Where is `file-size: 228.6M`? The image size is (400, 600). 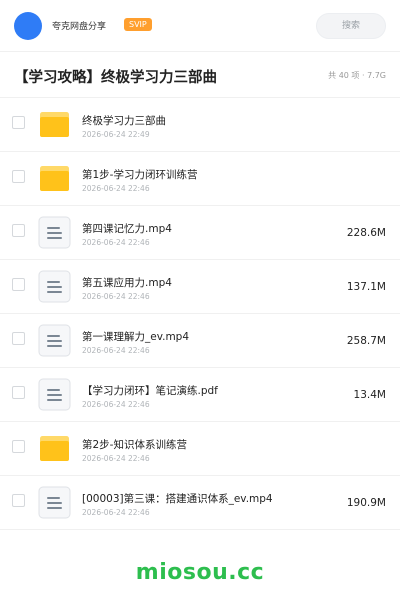 file-size: 228.6M is located at coordinates (366, 233).